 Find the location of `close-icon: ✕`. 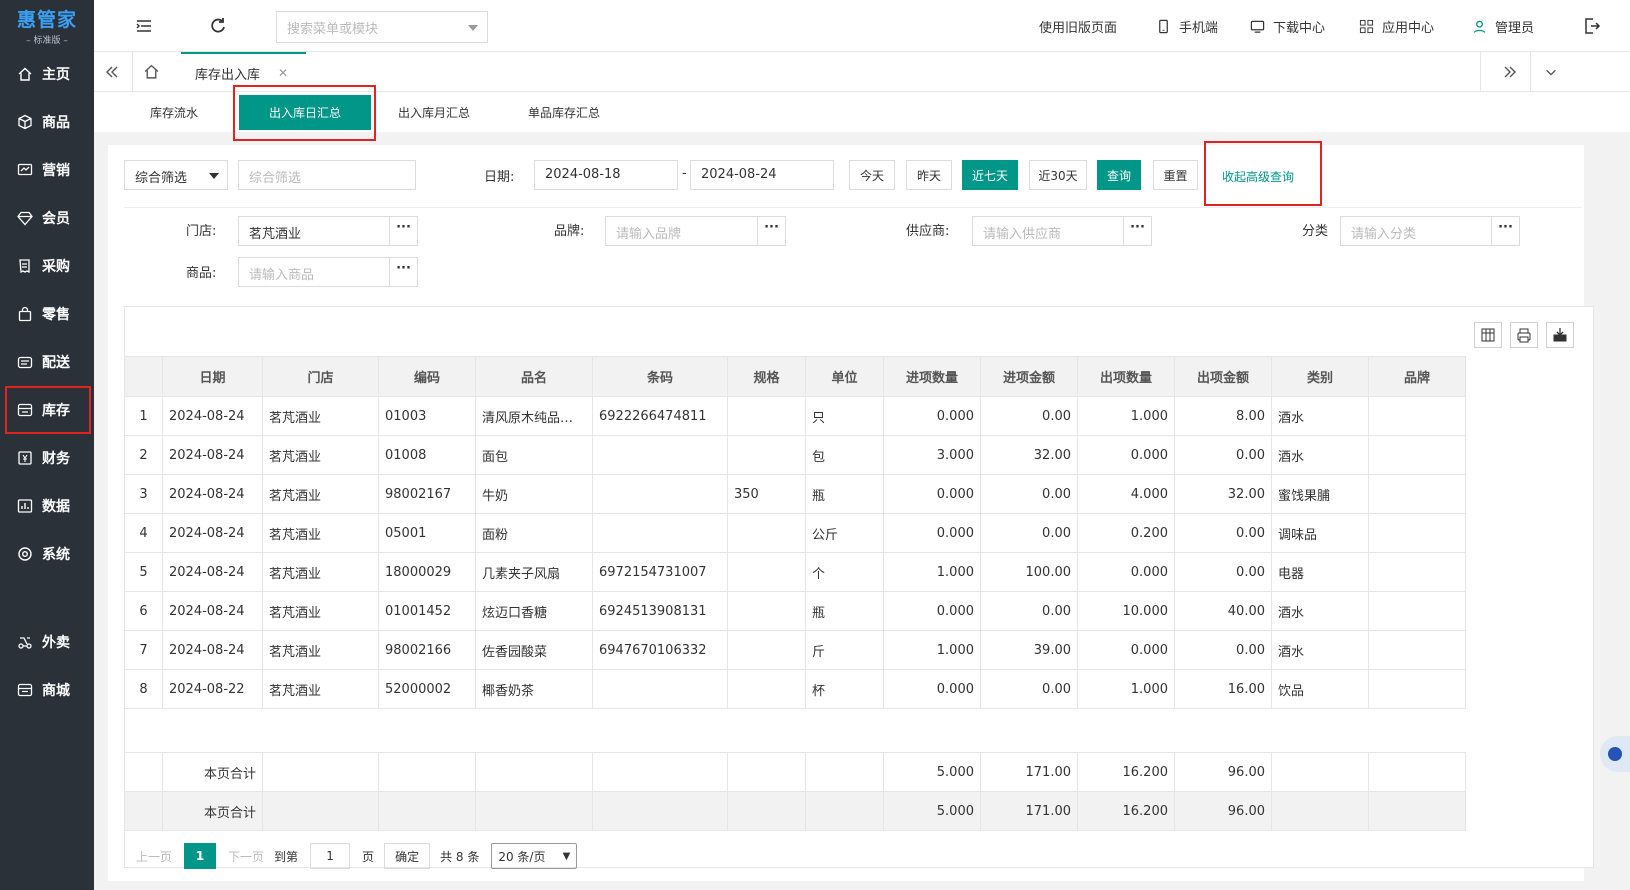

close-icon: ✕ is located at coordinates (283, 73).